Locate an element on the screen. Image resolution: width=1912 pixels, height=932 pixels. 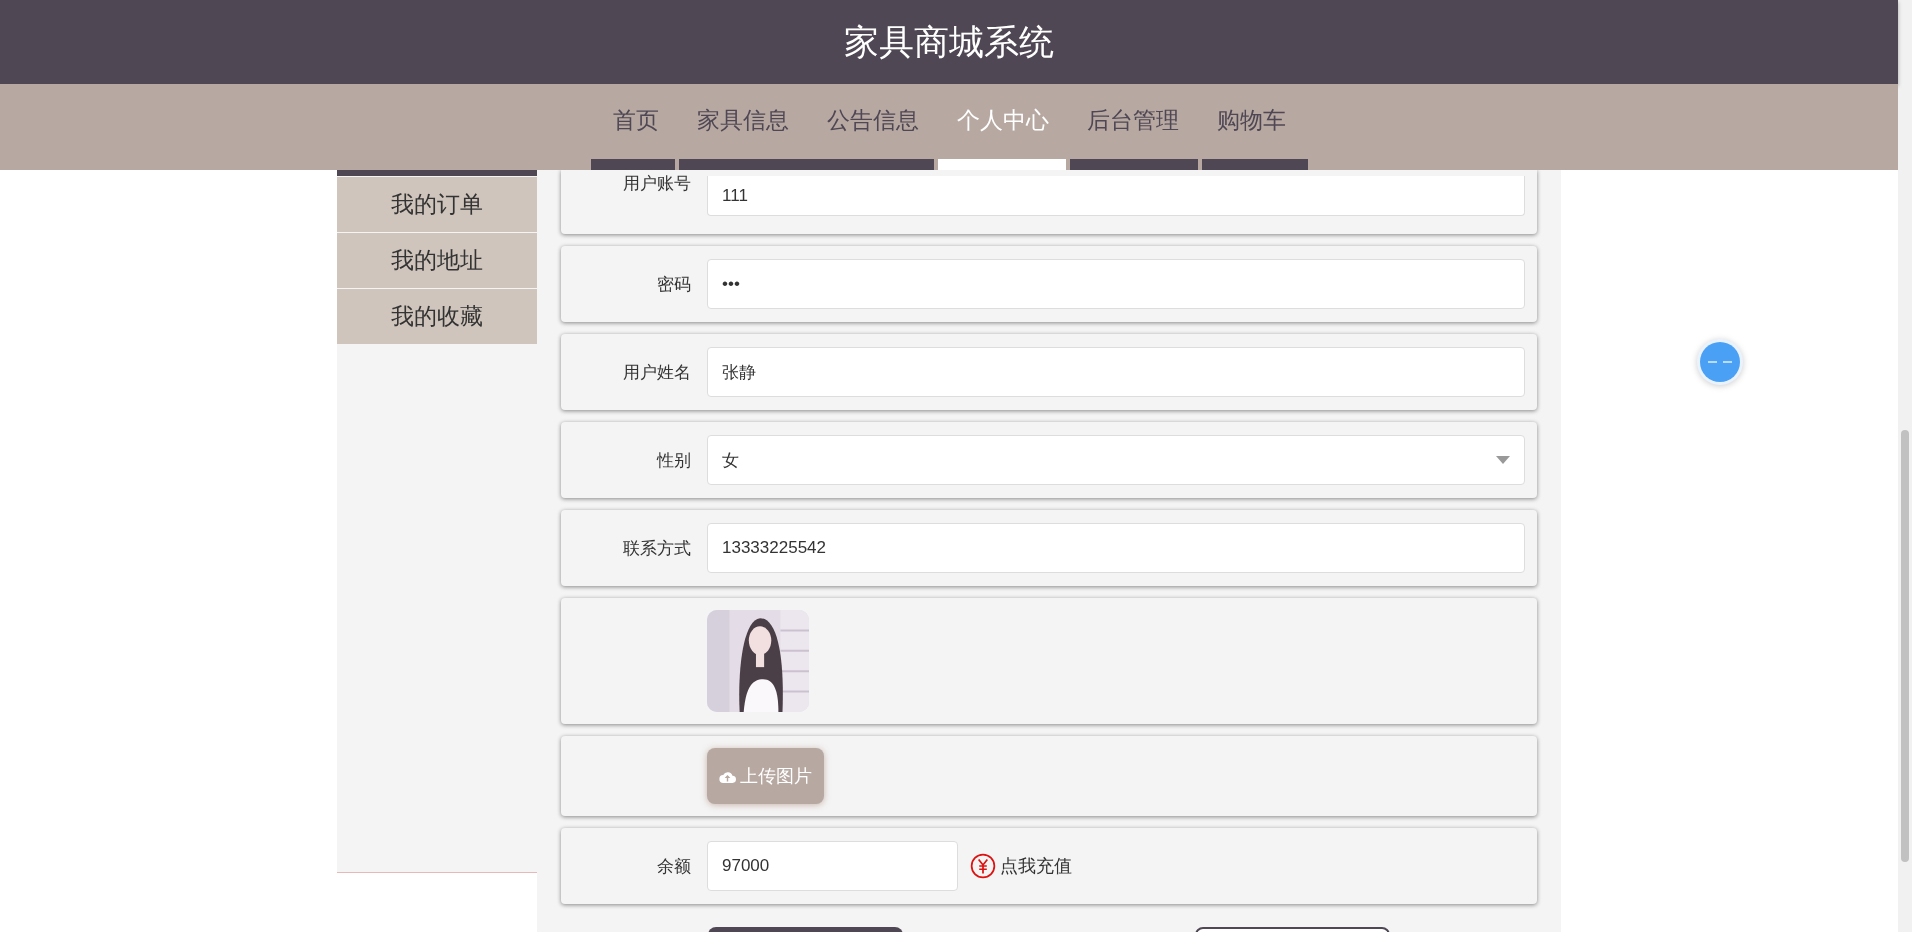
cloud-upload-icon is located at coordinates (727, 776).